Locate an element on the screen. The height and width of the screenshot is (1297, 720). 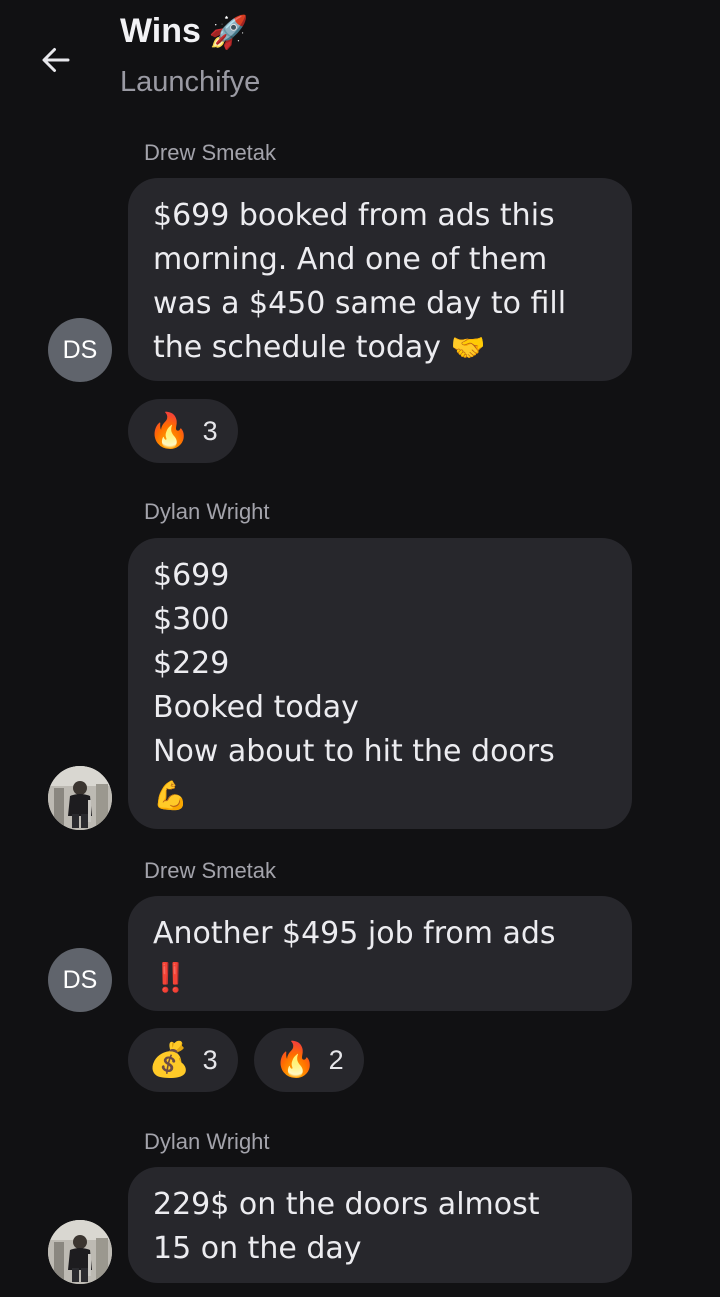
rocket-icon: 🚀 is located at coordinates (228, 31).